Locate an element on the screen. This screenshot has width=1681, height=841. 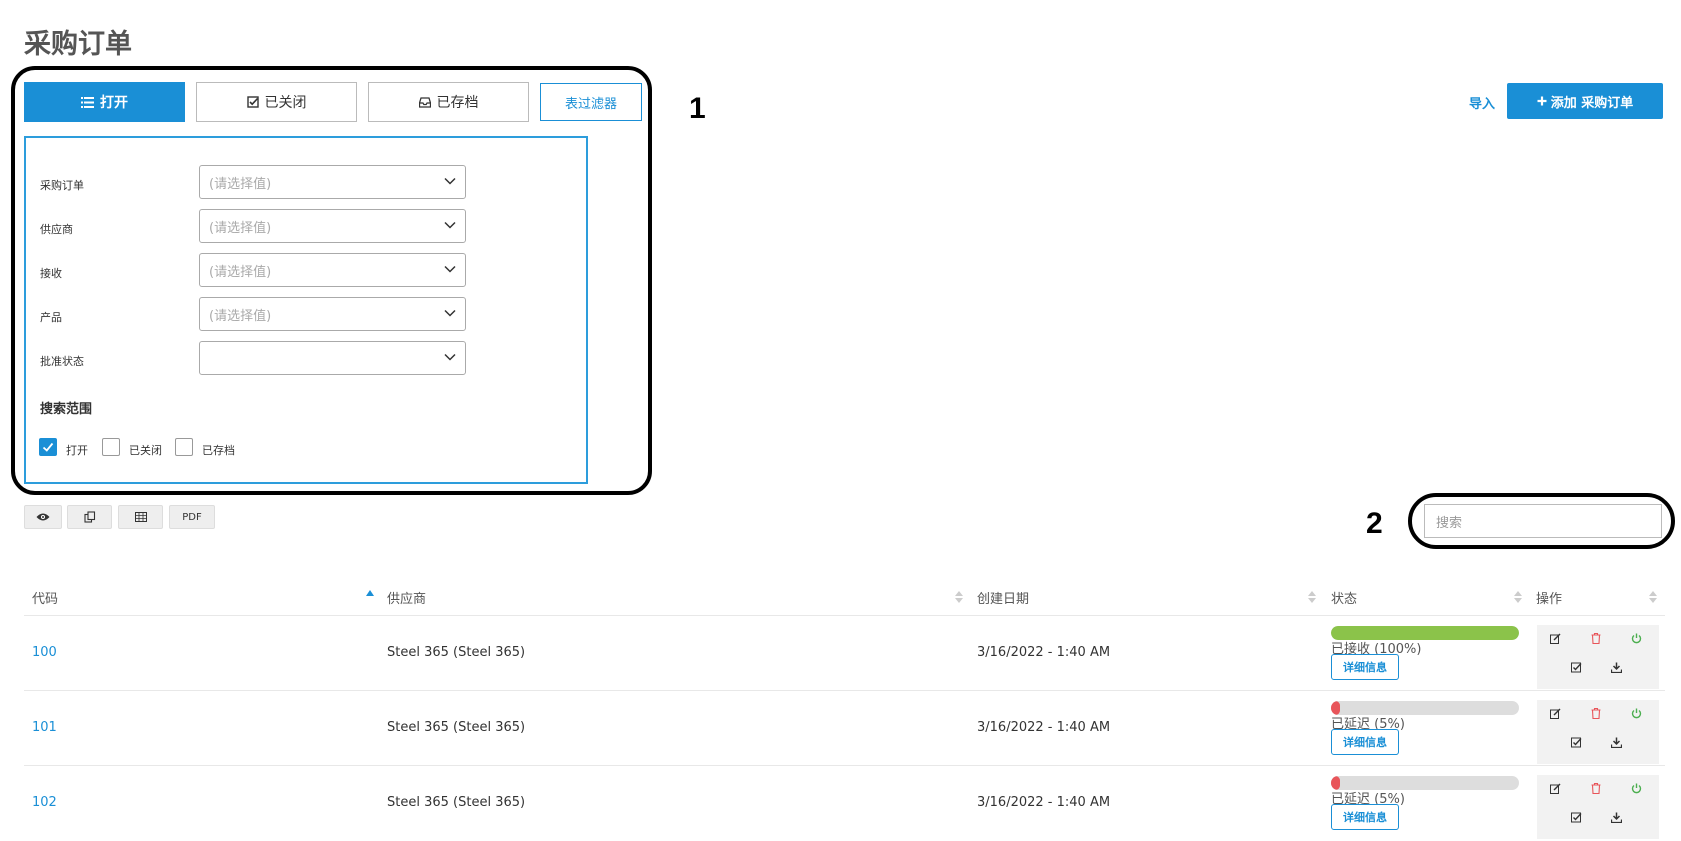
product-select: (请选择值) is located at coordinates (332, 314).